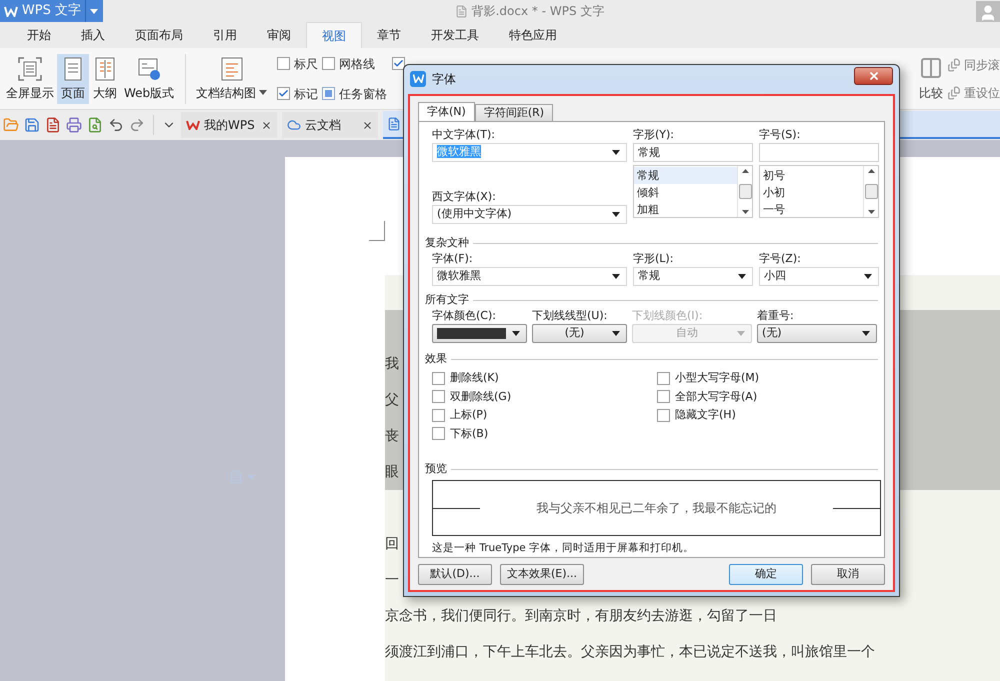  Describe the element at coordinates (811, 192) in the screenshot. I see `list-item: 小初` at that location.